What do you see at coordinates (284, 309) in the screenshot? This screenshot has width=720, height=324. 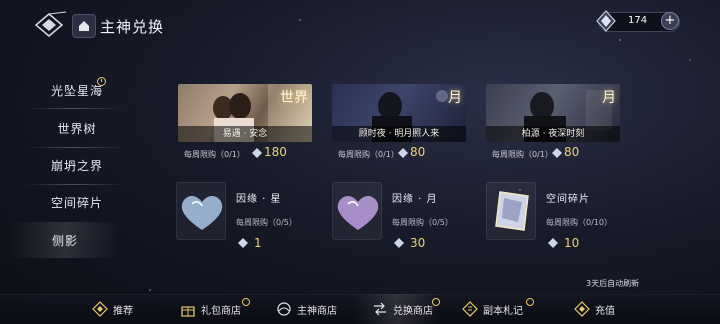 I see `orb-icon` at bounding box center [284, 309].